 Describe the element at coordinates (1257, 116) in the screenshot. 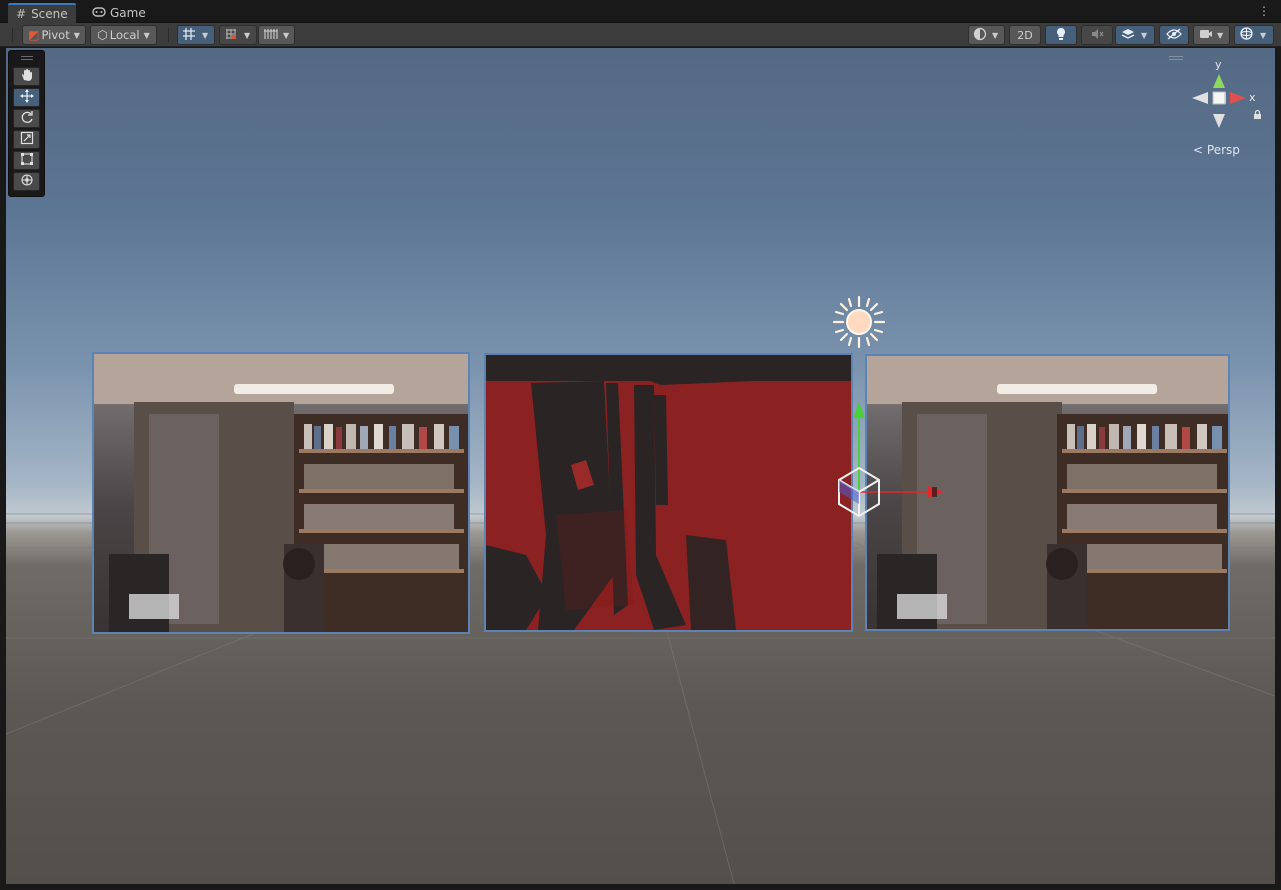

I see `lock-icon` at that location.